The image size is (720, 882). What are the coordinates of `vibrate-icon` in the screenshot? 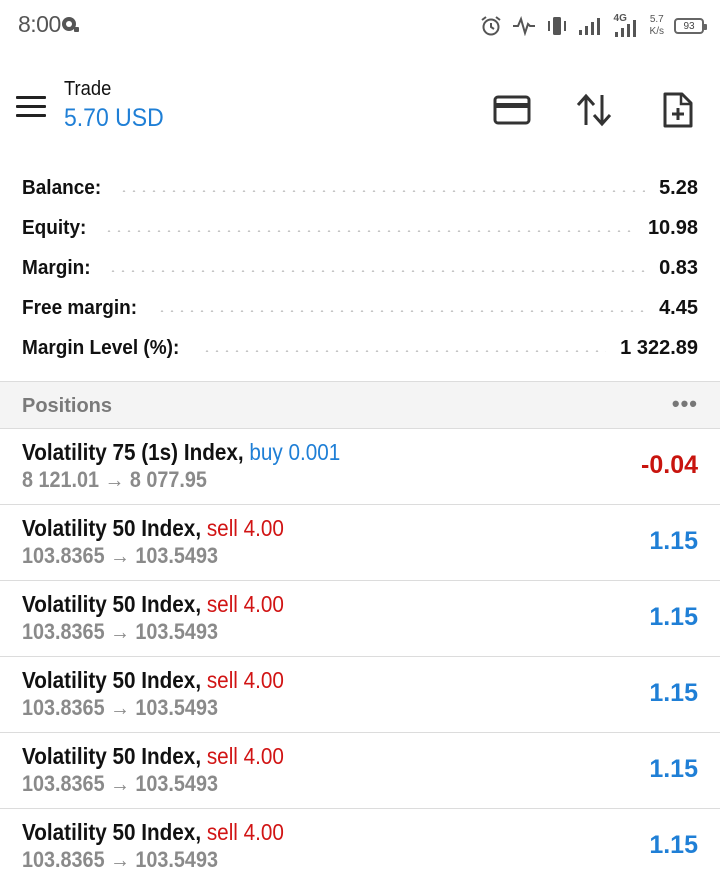 It's located at (556, 26).